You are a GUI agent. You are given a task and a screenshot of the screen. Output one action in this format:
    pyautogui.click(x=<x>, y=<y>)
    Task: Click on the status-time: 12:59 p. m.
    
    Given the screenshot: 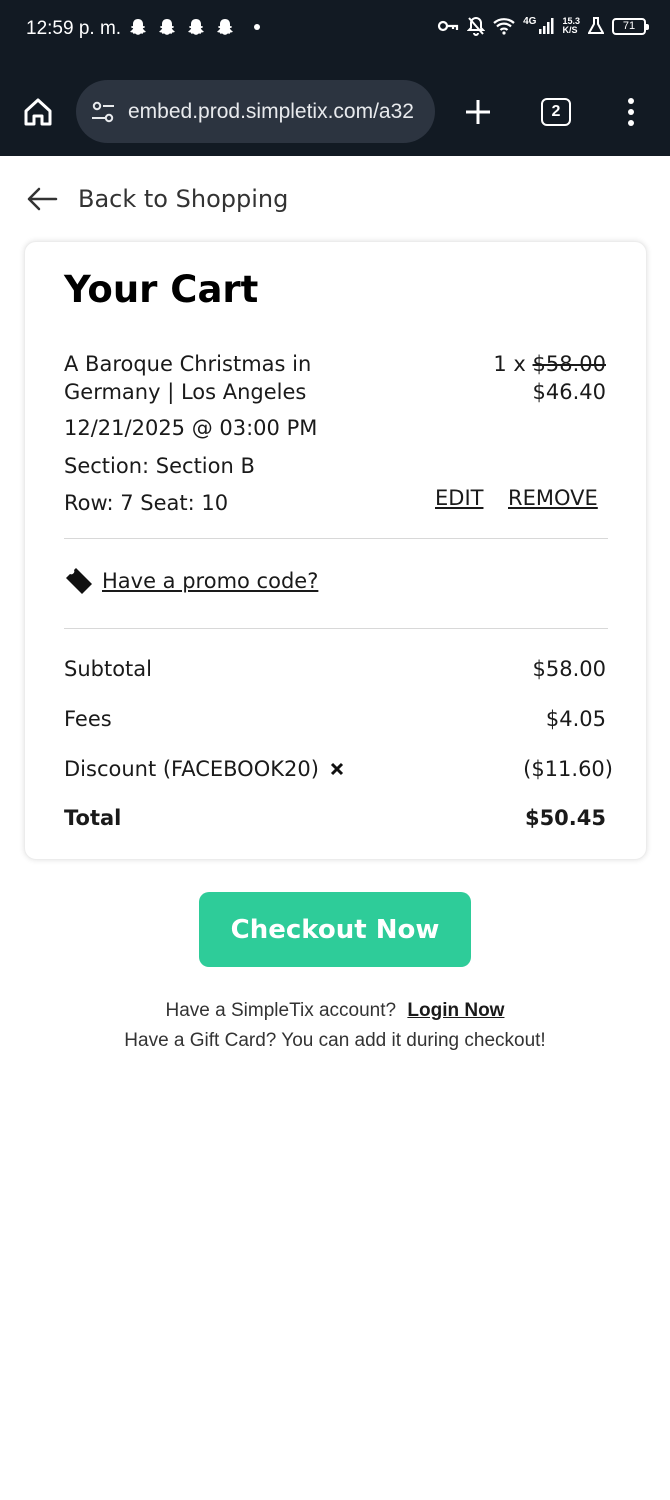 What is the action you would take?
    pyautogui.click(x=74, y=28)
    